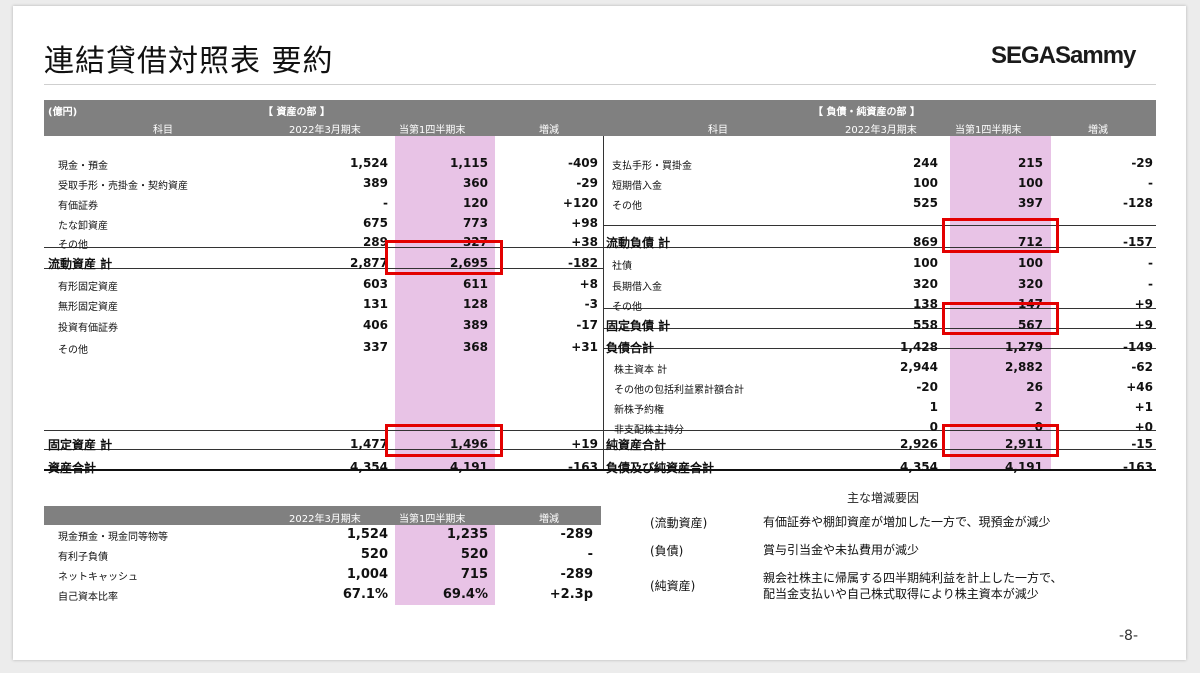 The image size is (1200, 673). I want to click on liability-row-prev: 1, so click(933, 407).